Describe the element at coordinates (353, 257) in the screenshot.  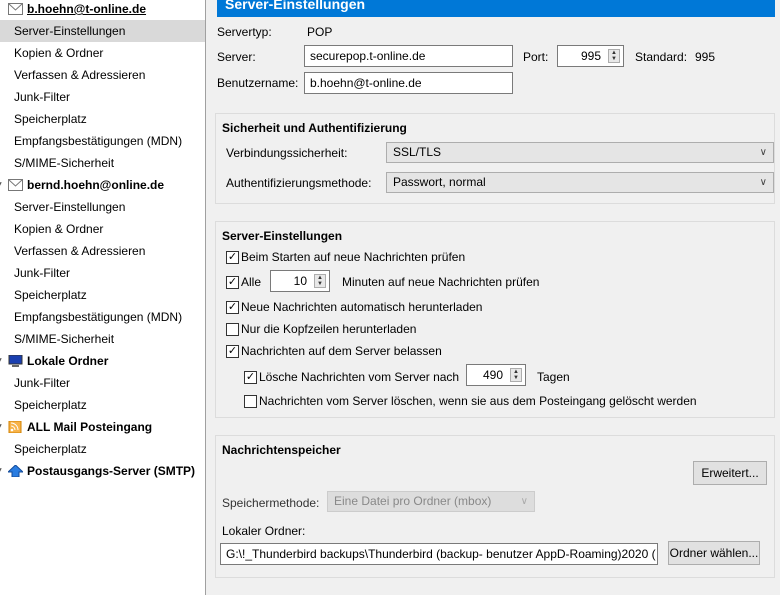
I see `checkbox-label: Beim Starten auf neue Nachrichten prüfen` at that location.